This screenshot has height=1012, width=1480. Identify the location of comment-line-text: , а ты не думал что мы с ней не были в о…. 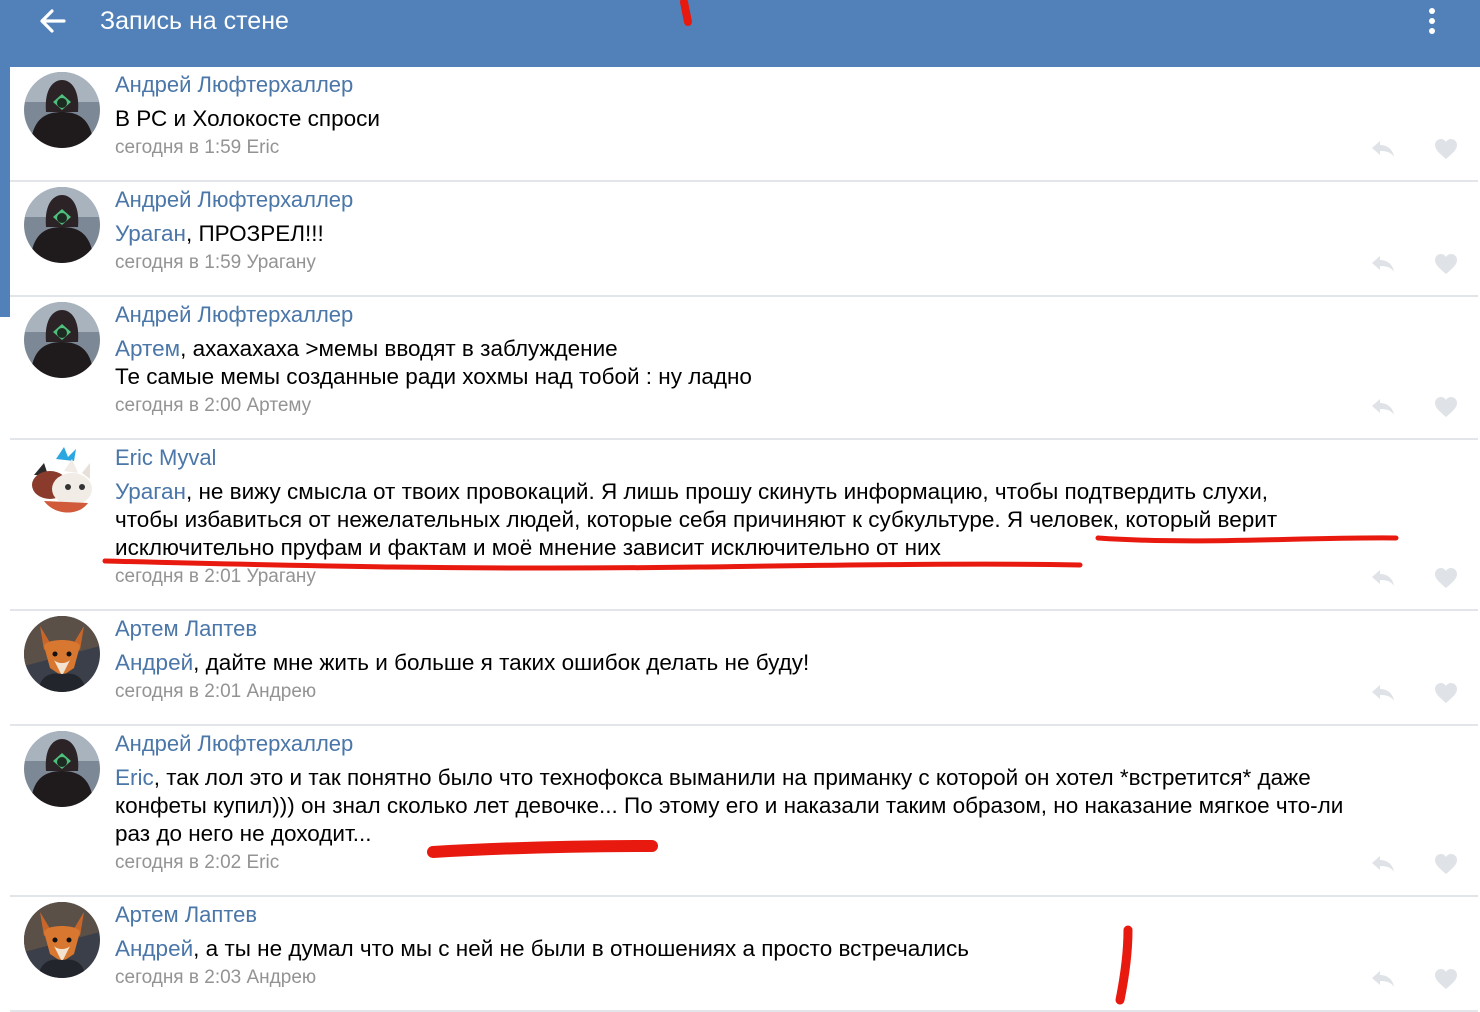
(581, 948).